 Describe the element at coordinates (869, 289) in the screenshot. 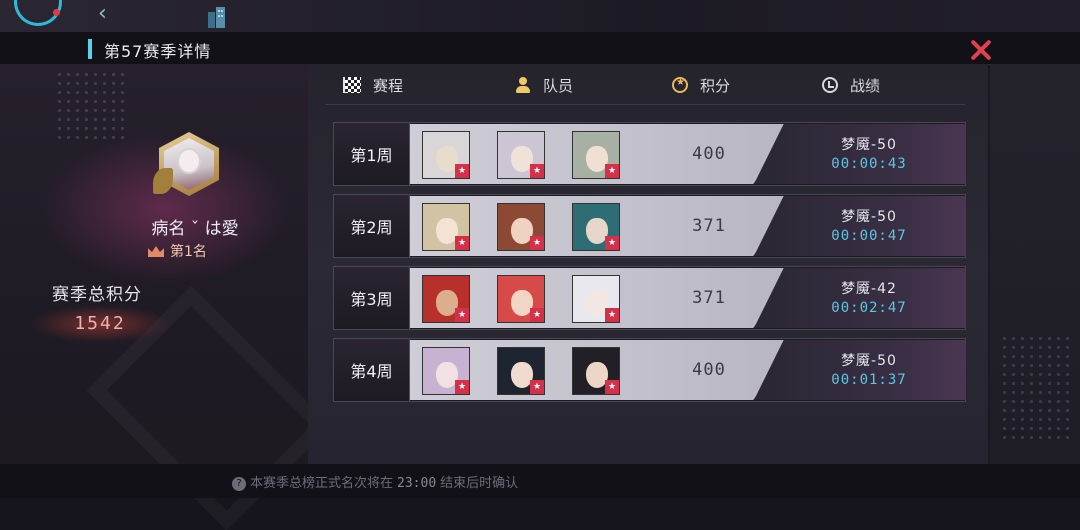

I see `stage-name: 梦魇-42` at that location.